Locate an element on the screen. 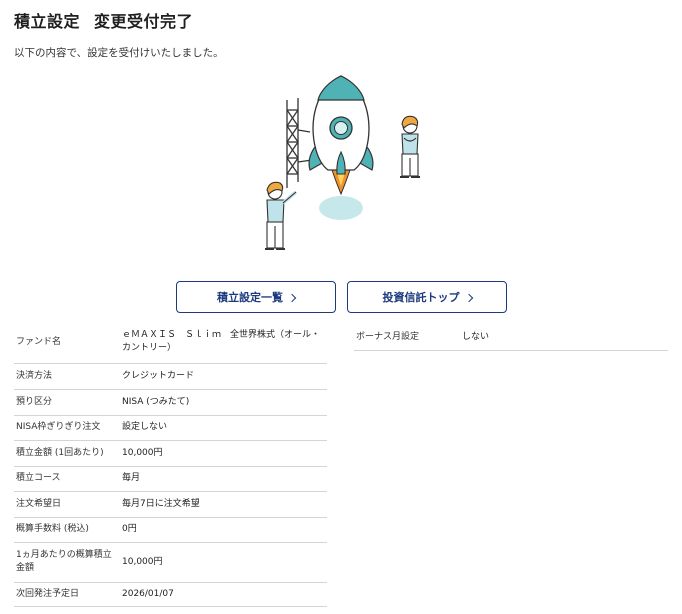 The image size is (682, 614). table-row: 次回発注予定日 2026/01/07 is located at coordinates (170, 594).